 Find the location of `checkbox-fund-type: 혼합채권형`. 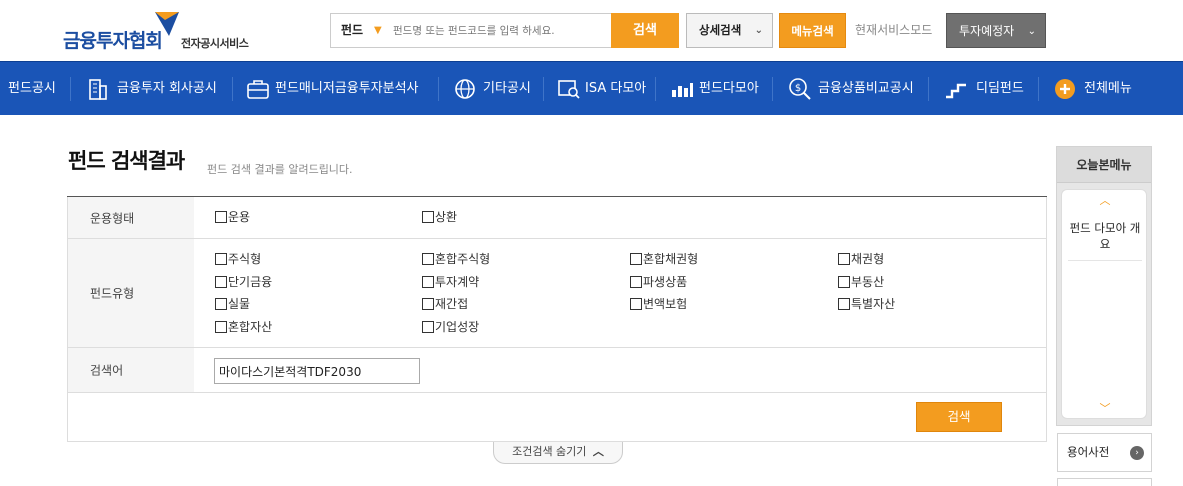

checkbox-fund-type: 혼합채권형 is located at coordinates (664, 259).